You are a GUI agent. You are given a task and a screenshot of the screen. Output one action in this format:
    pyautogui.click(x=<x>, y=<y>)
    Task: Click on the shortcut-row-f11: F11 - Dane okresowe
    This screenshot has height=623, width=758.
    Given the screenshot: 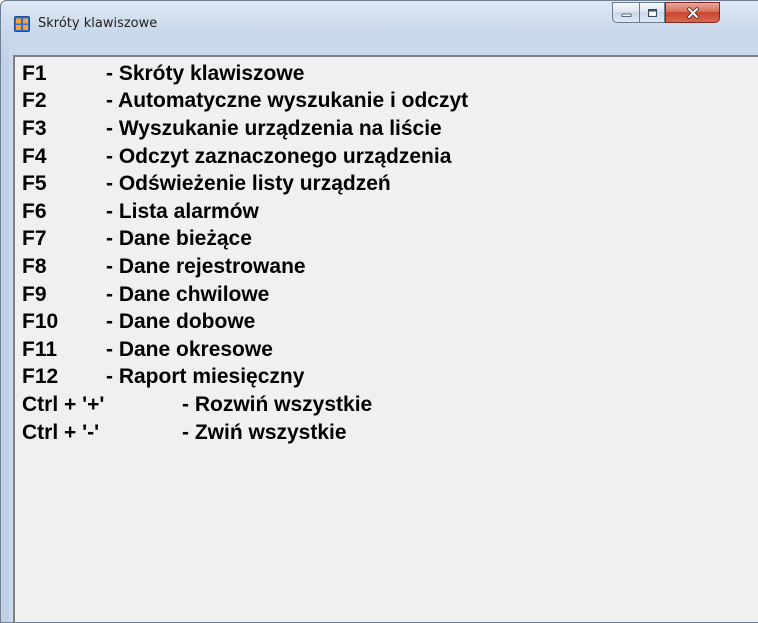 What is the action you would take?
    pyautogui.click(x=245, y=350)
    